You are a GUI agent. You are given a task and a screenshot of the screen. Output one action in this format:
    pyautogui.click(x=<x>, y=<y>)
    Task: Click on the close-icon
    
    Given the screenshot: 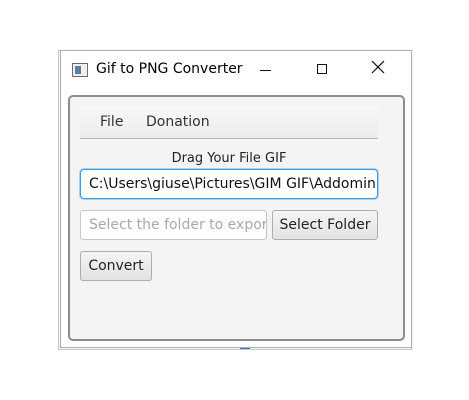 What is the action you would take?
    pyautogui.click(x=378, y=67)
    